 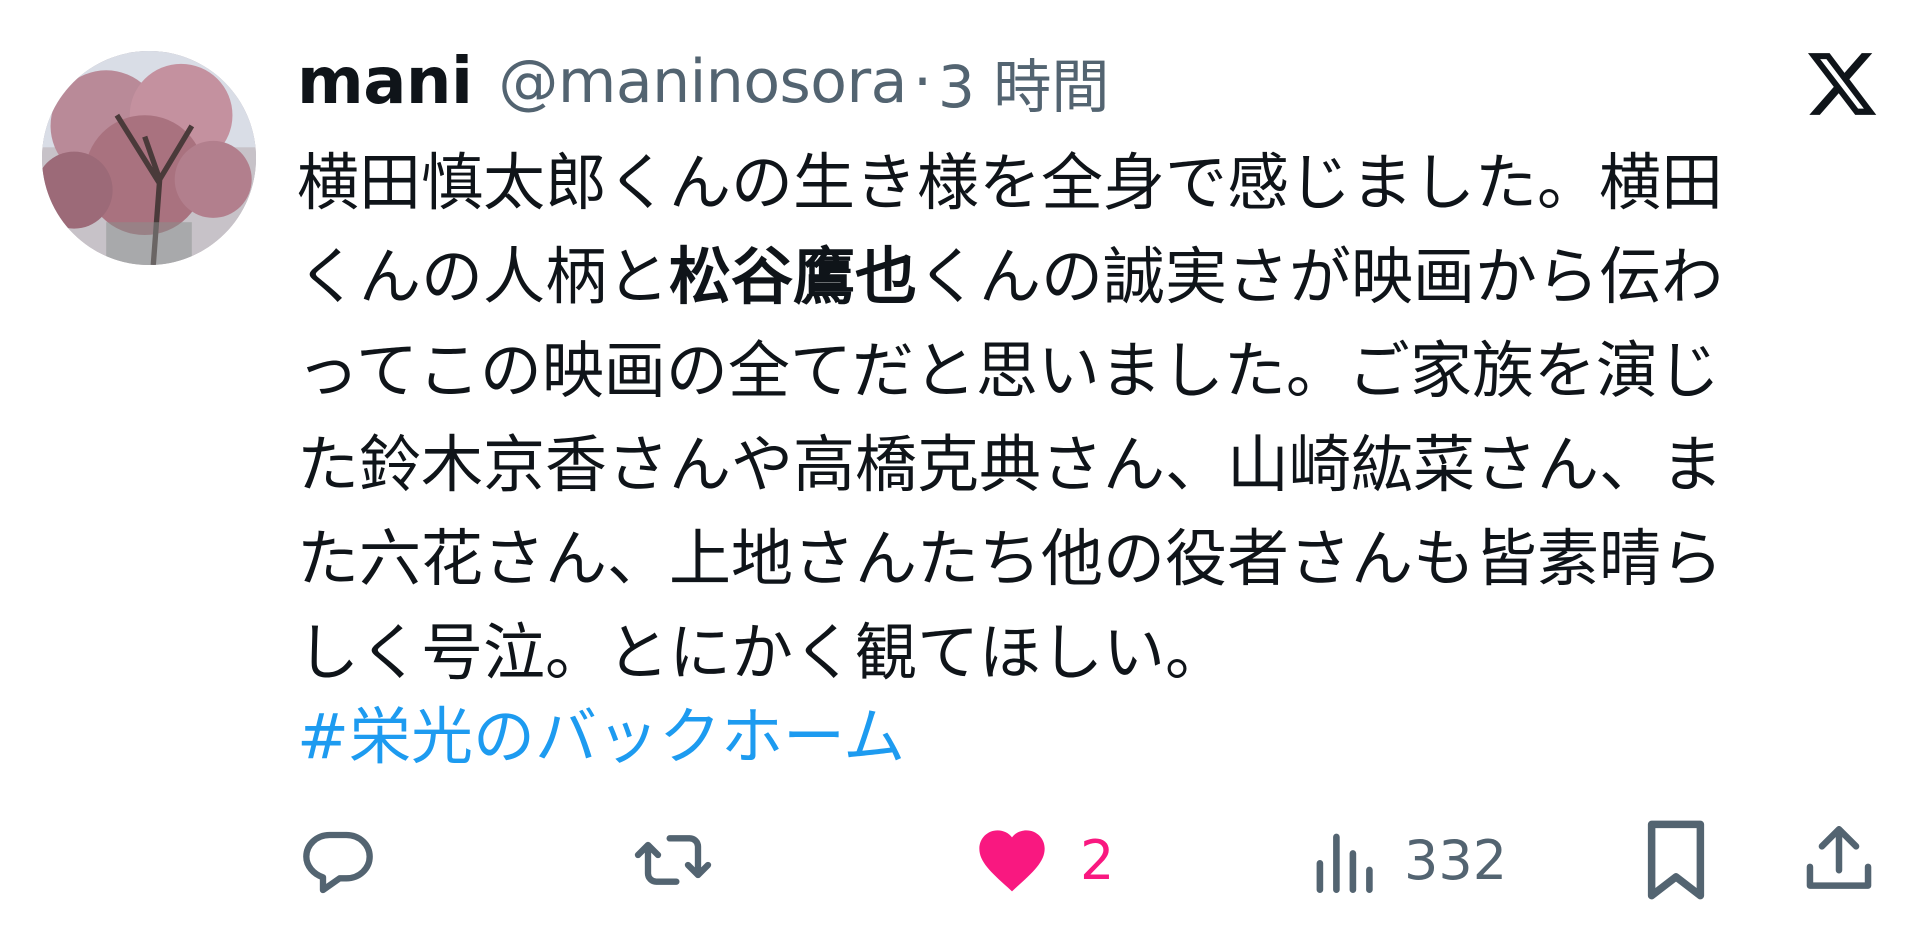 I want to click on bookmark-button, so click(x=1676, y=860).